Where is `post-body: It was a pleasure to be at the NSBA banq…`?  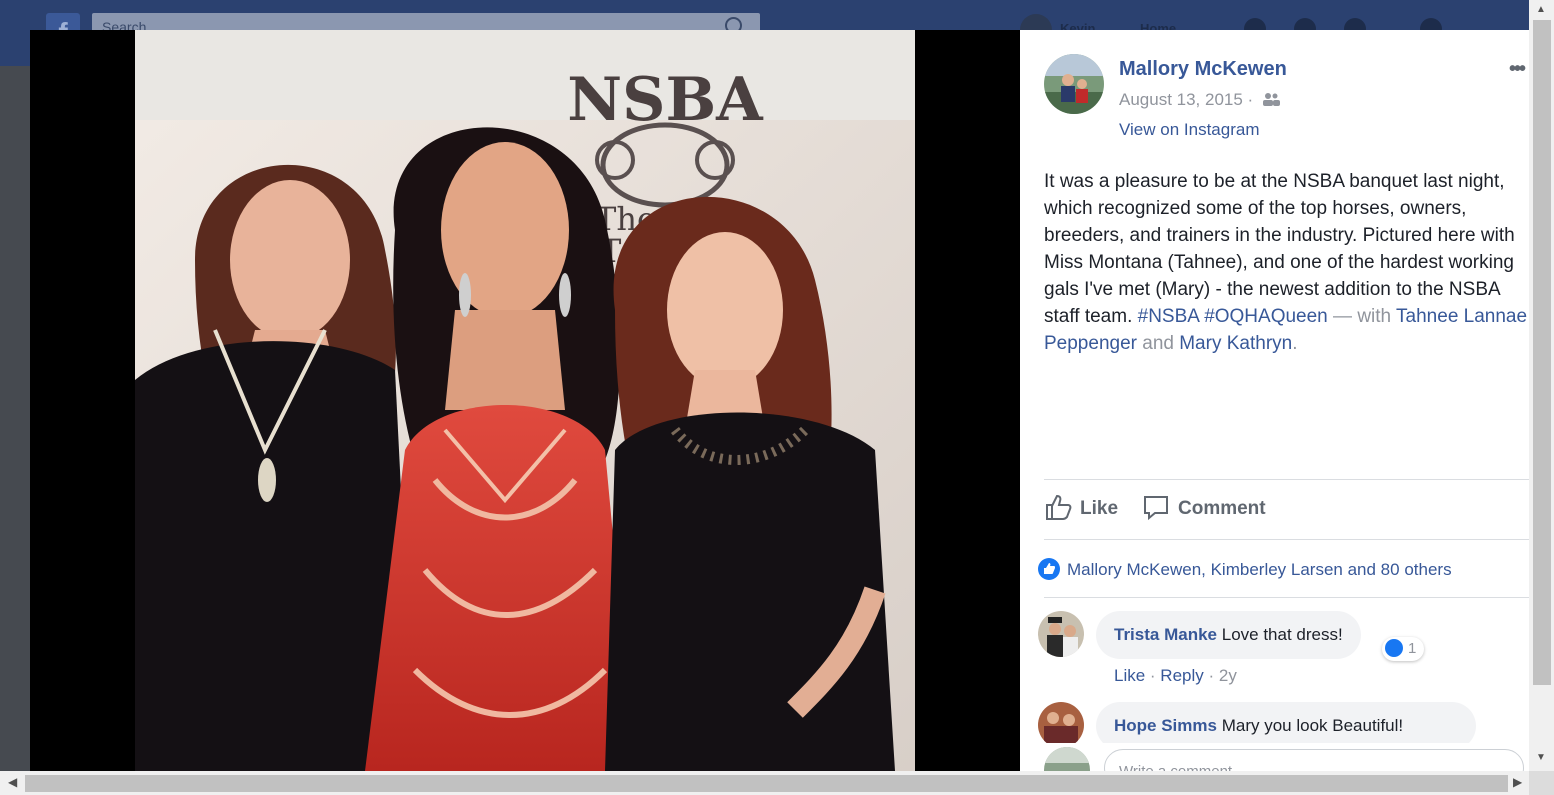
post-body: It was a pleasure to be at the NSBA banq… is located at coordinates (1286, 262).